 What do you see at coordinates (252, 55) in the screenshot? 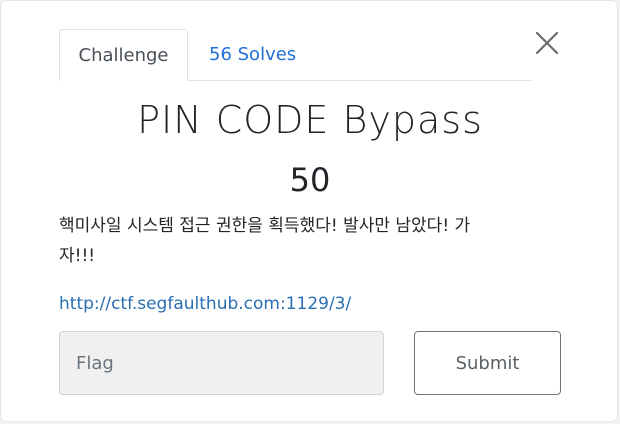
I see `tab-solves: 56 Solves` at bounding box center [252, 55].